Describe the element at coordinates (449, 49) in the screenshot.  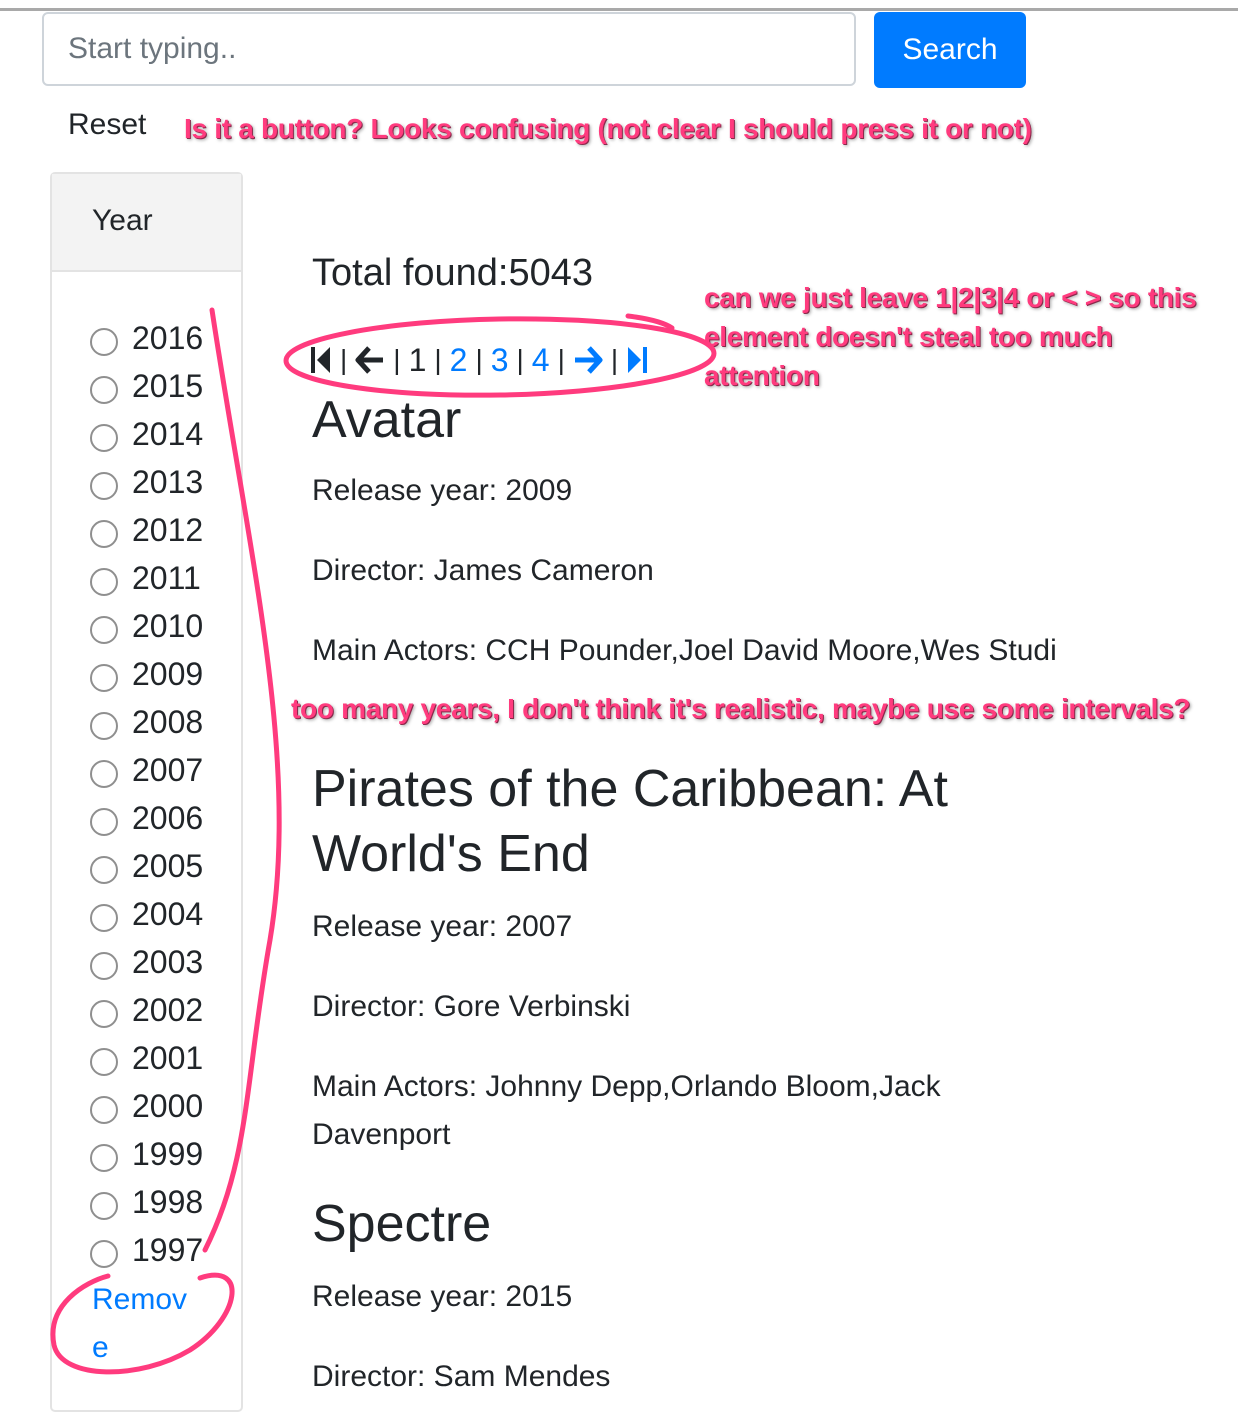
I see `search-input` at that location.